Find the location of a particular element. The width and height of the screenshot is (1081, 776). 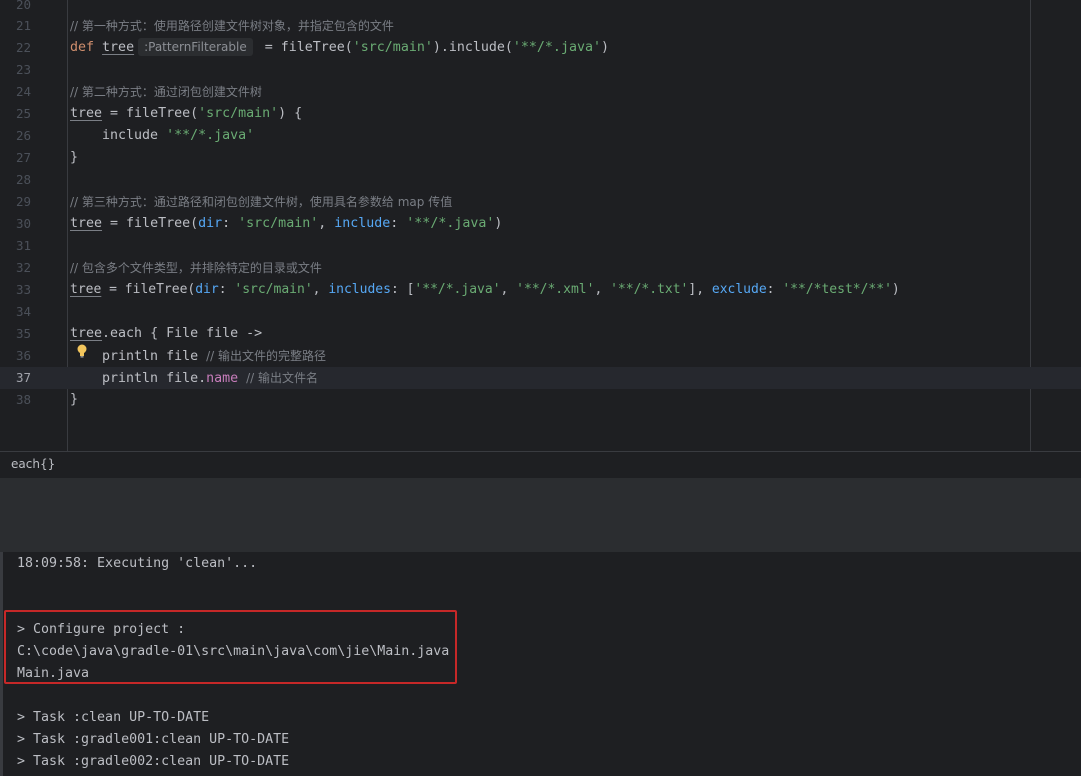

code-line-28: 28 is located at coordinates (540, 180).